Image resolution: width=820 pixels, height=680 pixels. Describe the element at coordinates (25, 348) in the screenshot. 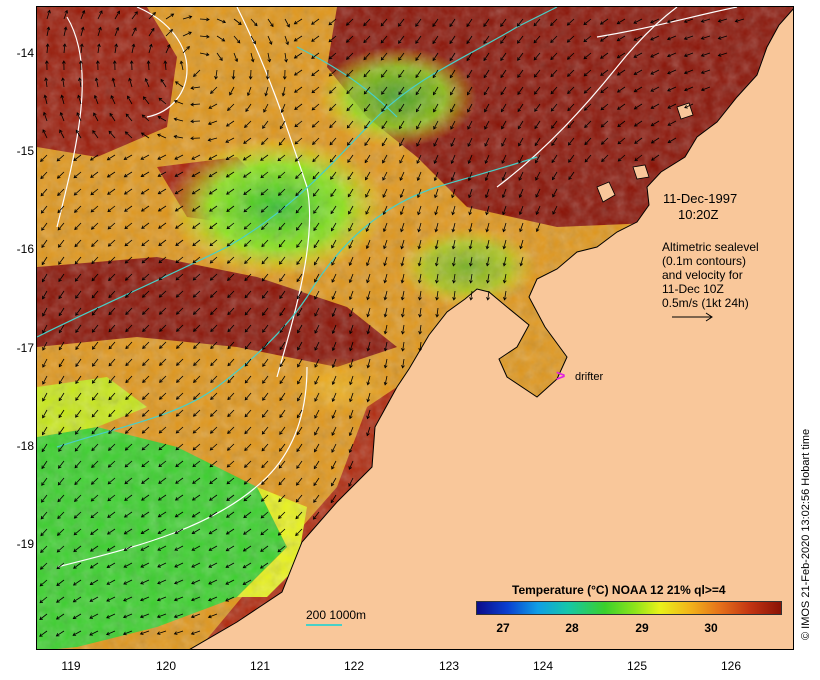

I see `y-tick-label: -17` at that location.